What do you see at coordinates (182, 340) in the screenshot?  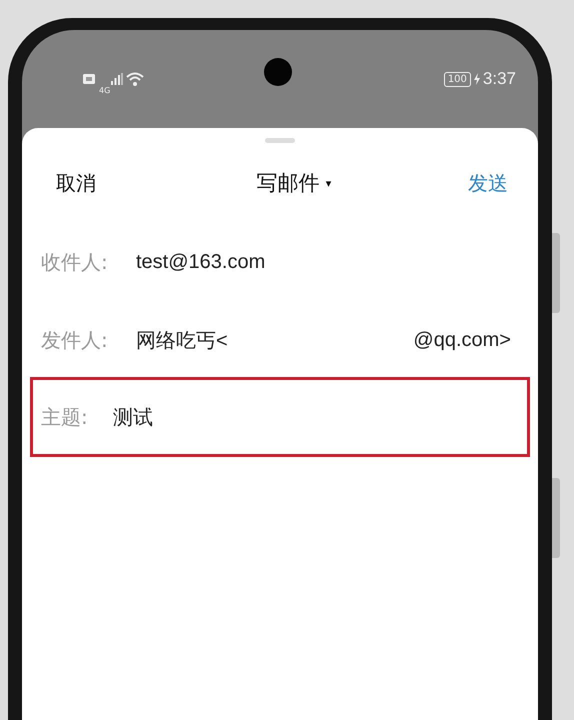 I see `sender-name: 网络吃丐<` at bounding box center [182, 340].